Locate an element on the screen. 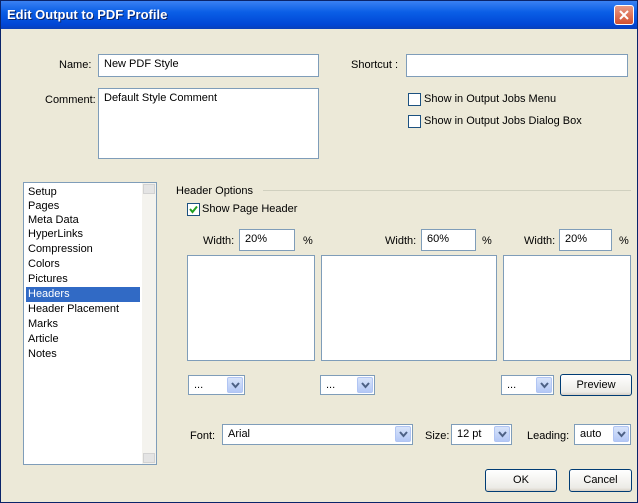  title-bar: Edit Output to PDF Profile is located at coordinates (319, 15).